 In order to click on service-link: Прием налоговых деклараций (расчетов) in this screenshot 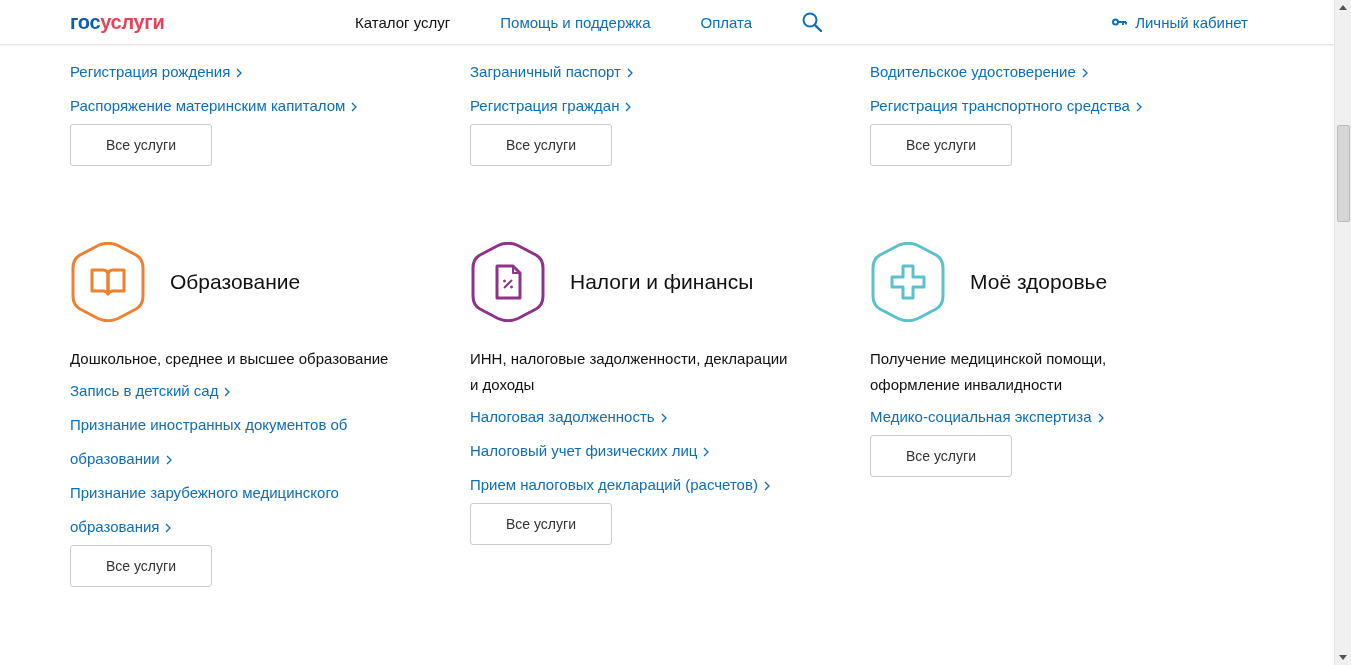, I will do `click(630, 485)`.